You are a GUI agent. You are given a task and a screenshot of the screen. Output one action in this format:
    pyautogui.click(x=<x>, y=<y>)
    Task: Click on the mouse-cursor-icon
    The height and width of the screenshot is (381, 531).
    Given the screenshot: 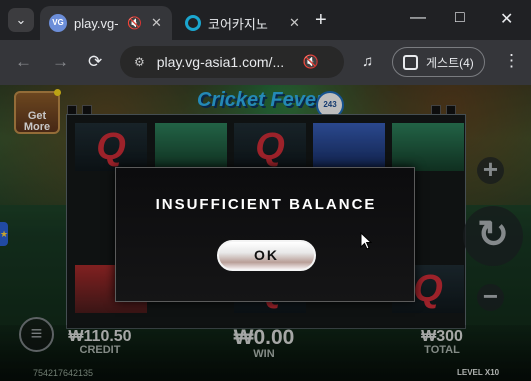 What is the action you would take?
    pyautogui.click(x=366, y=241)
    